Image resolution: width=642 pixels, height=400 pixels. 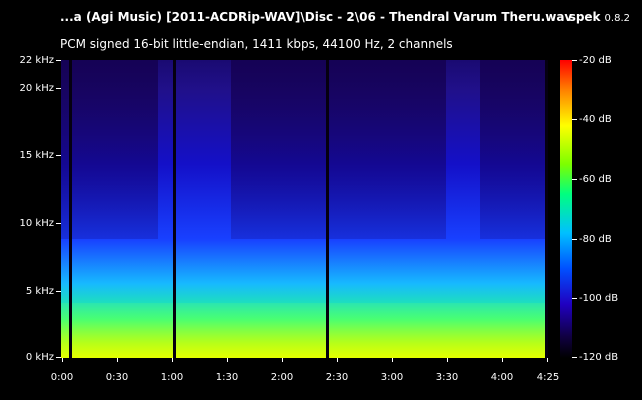 What do you see at coordinates (548, 377) in the screenshot?
I see `x-axis-label: 4:25` at bounding box center [548, 377].